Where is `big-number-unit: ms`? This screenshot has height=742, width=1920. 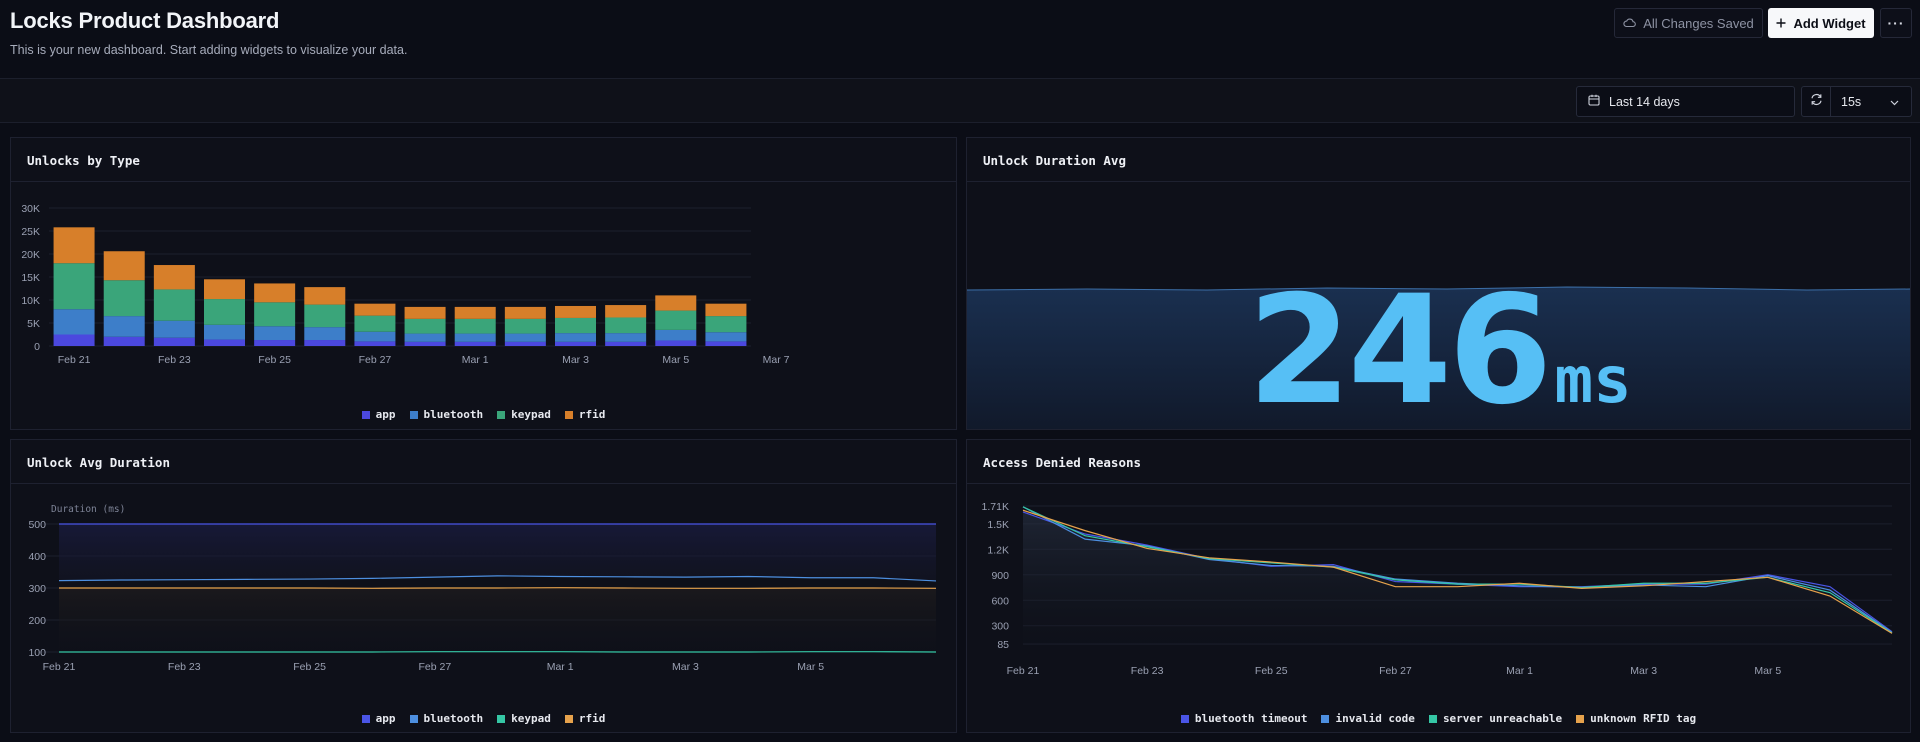 big-number-unit: ms is located at coordinates (1593, 381).